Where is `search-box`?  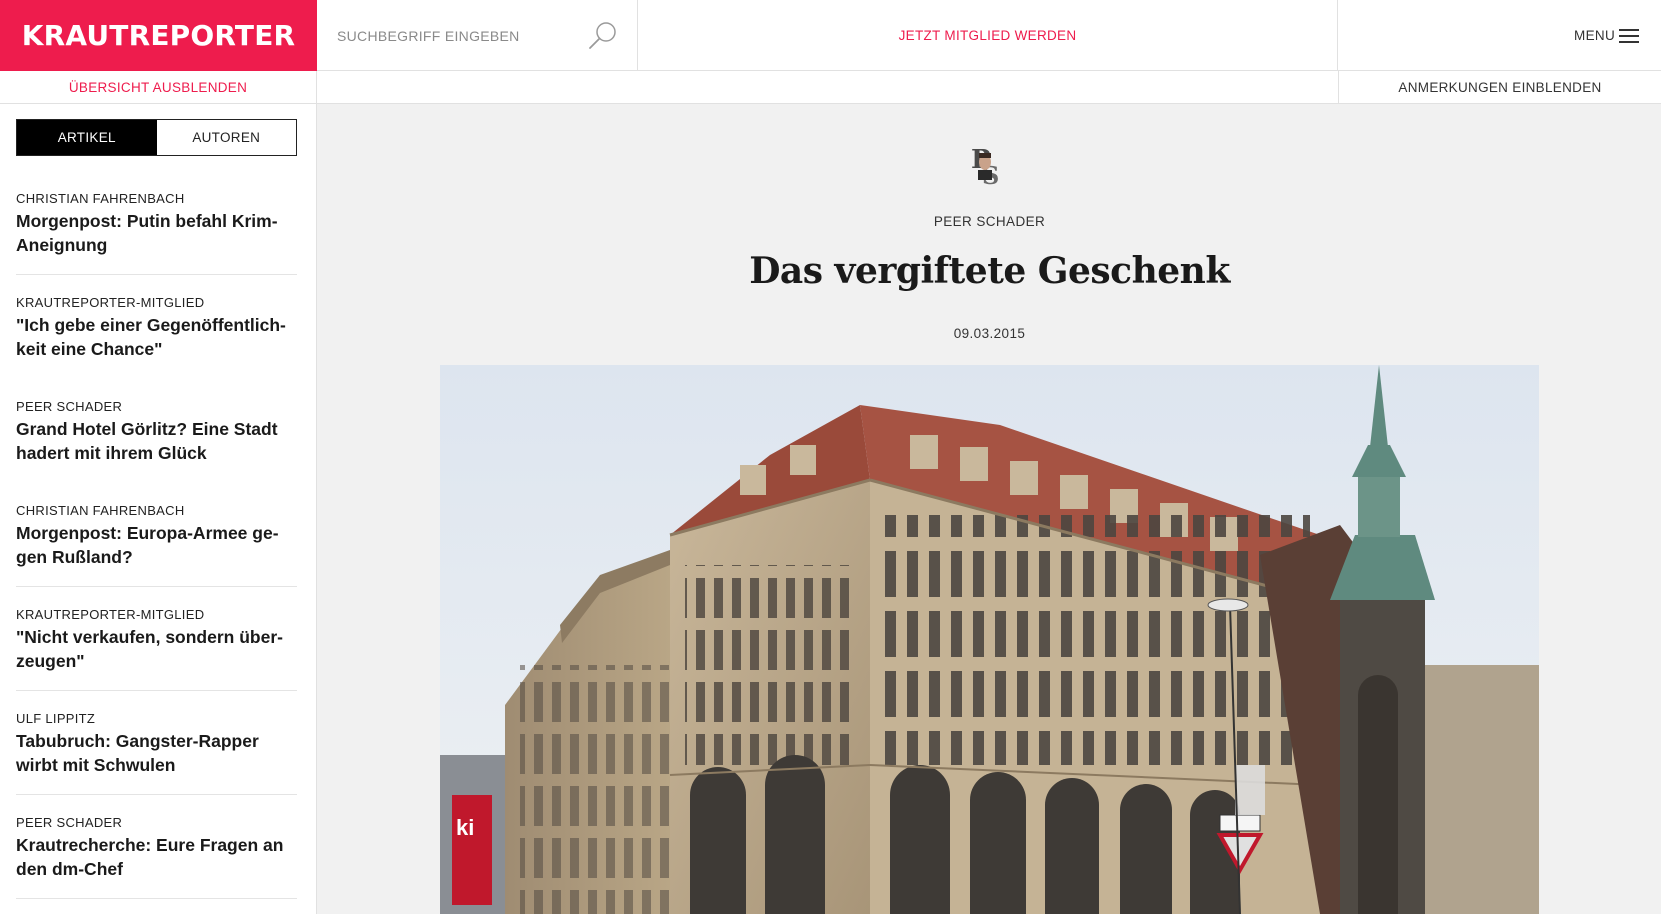 search-box is located at coordinates (477, 35).